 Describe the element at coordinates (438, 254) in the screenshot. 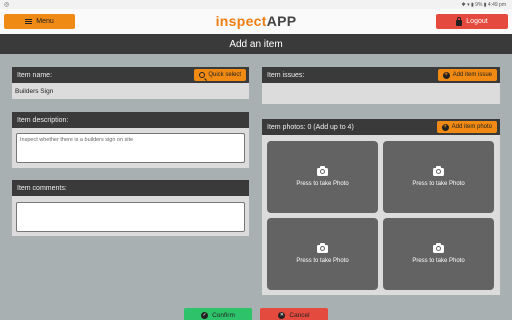

I see `photo-slot-4: Press to take Photo` at that location.